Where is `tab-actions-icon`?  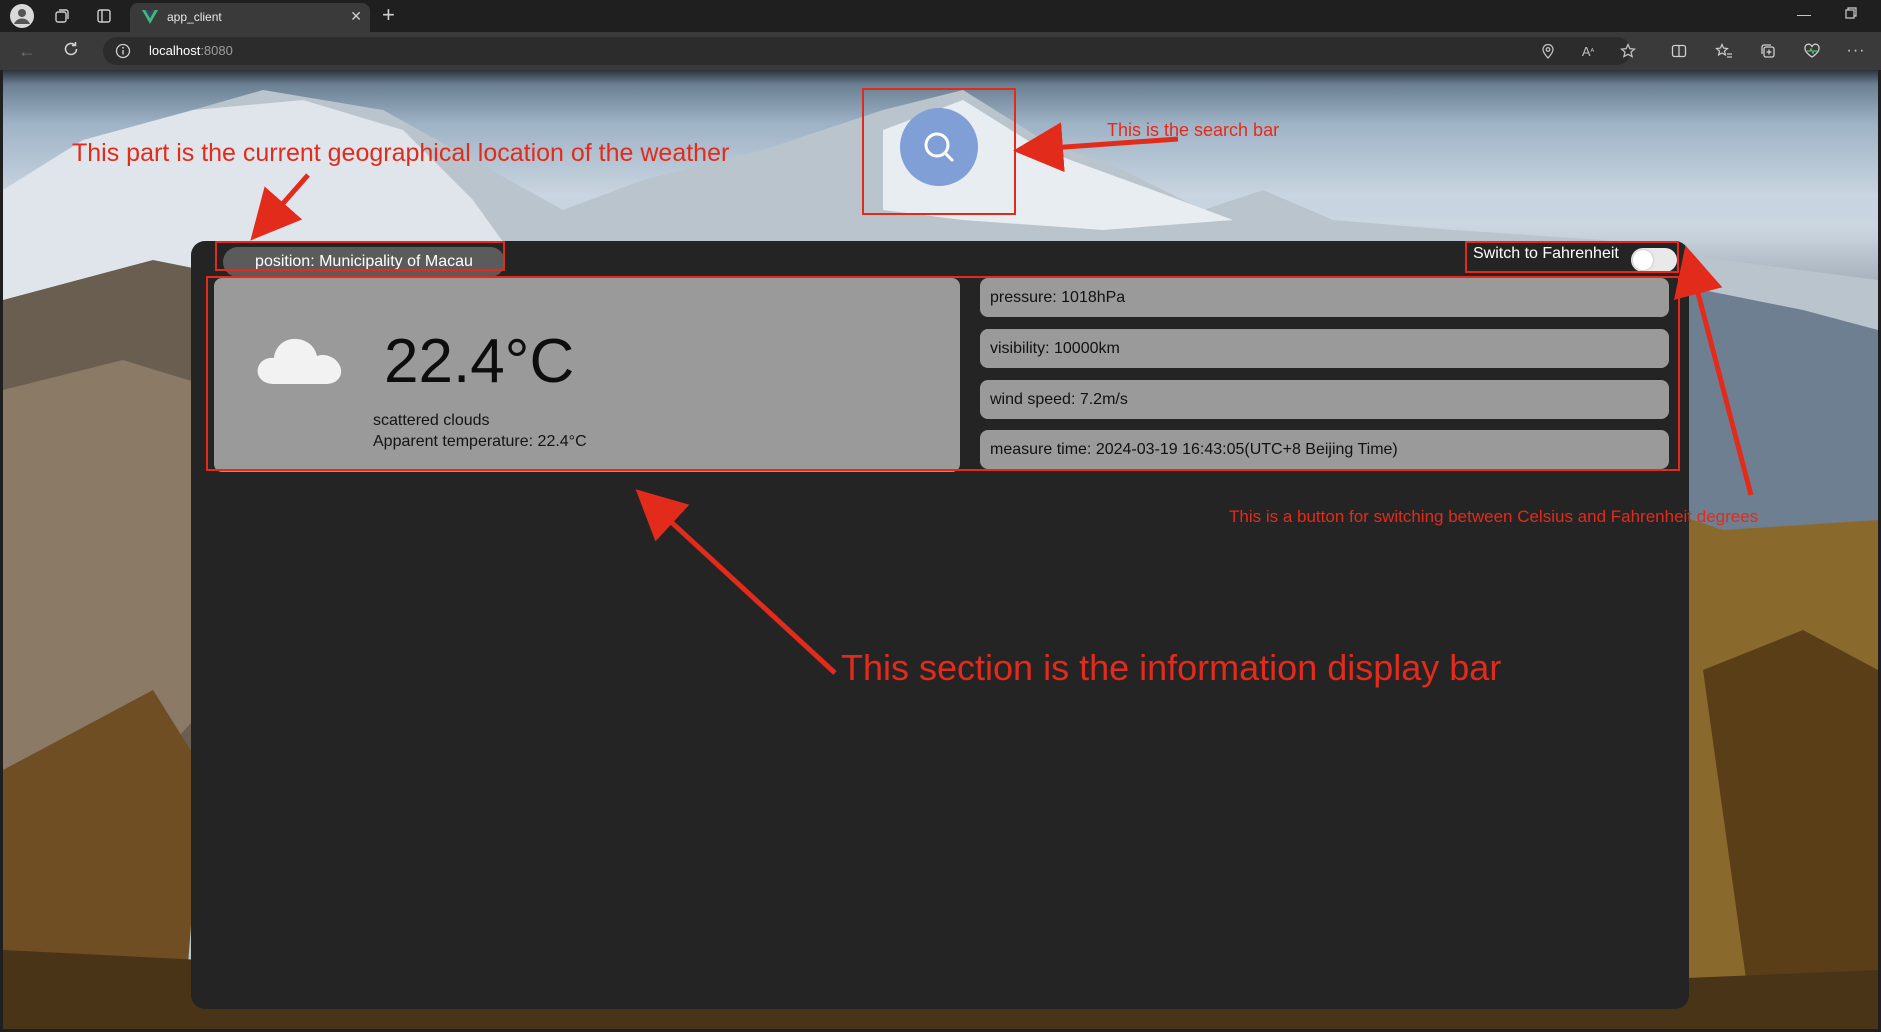
tab-actions-icon is located at coordinates (104, 16).